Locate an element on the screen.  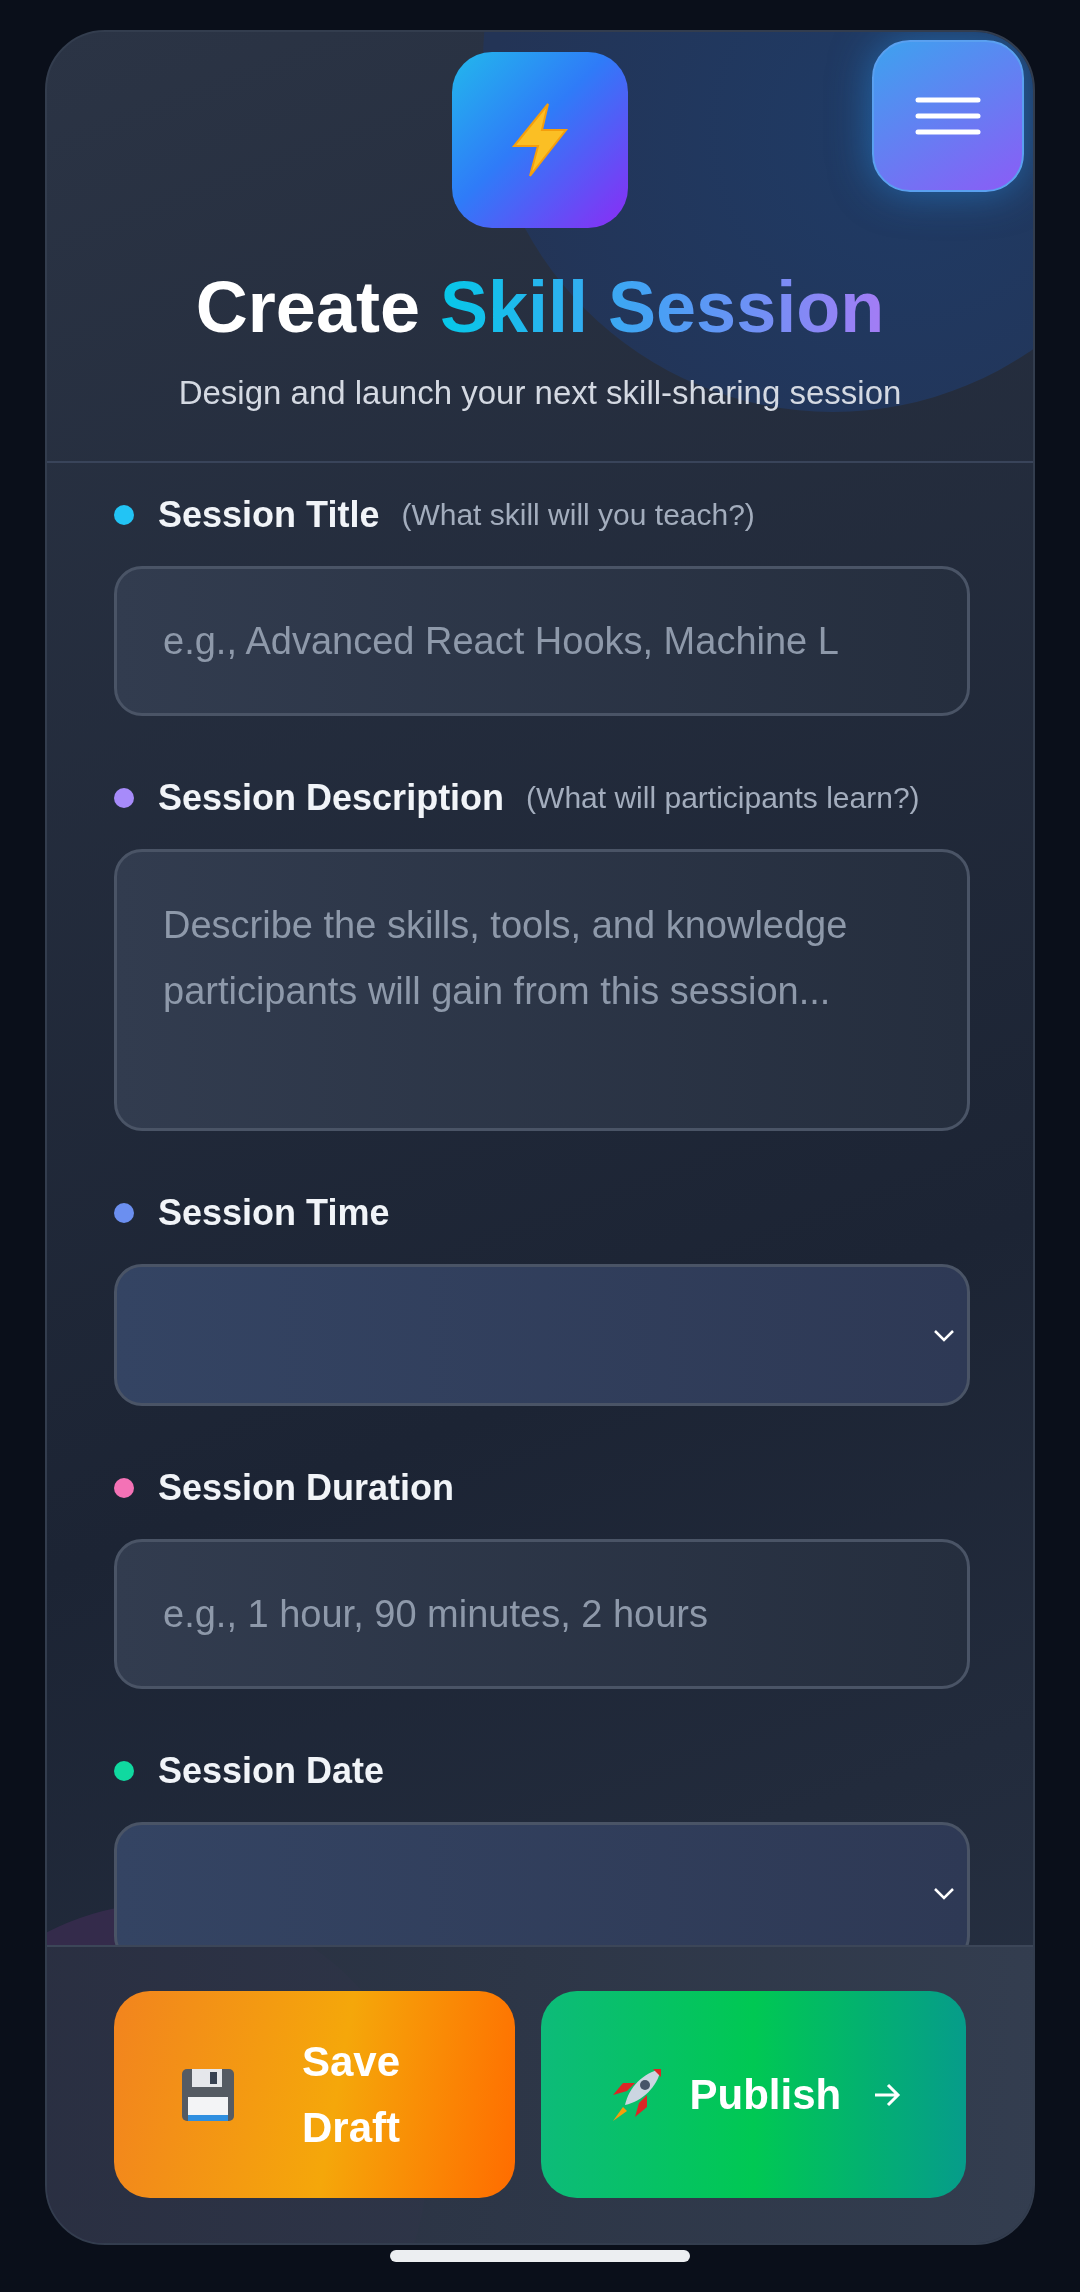
field-label: Session Duration is located at coordinates (306, 1488).